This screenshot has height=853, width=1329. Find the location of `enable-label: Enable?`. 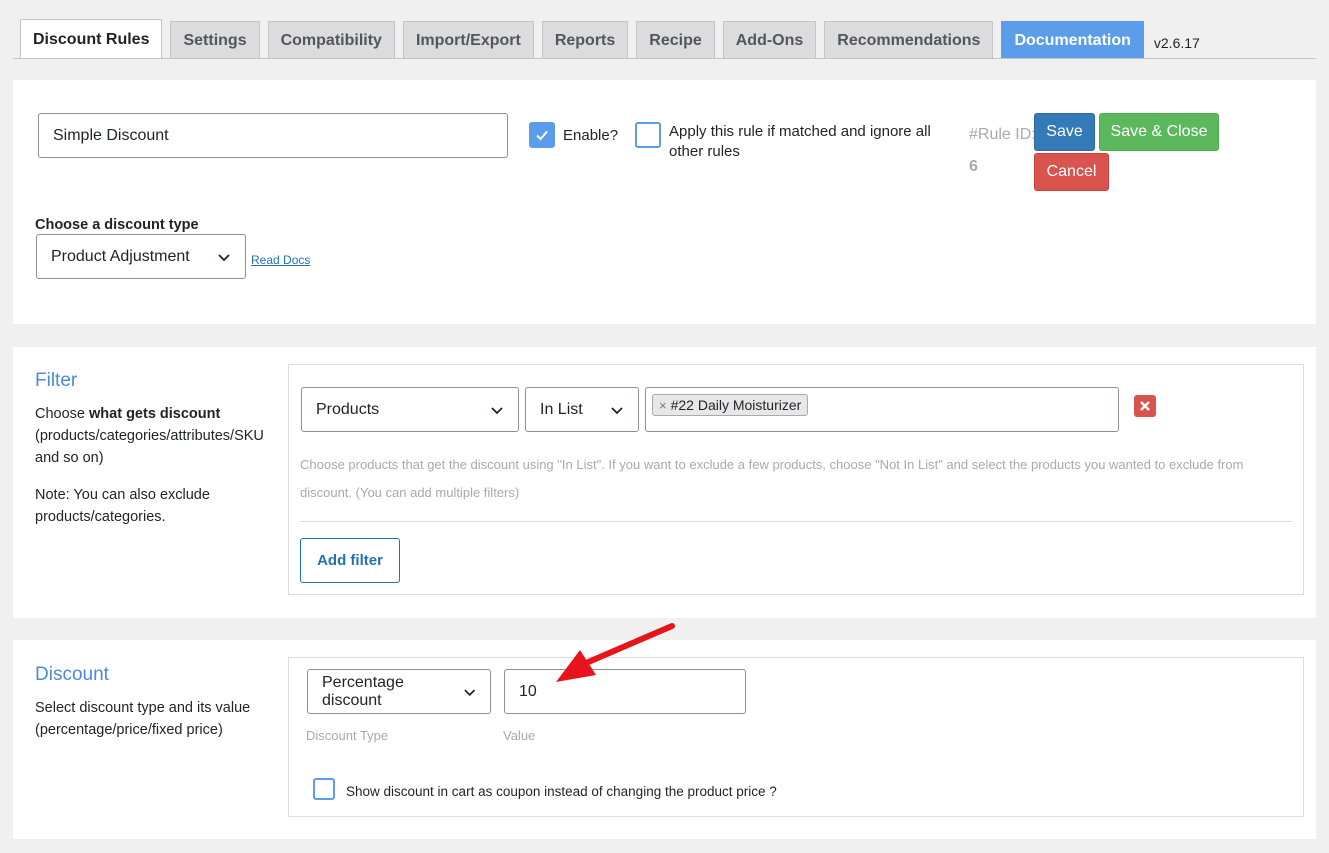

enable-label: Enable? is located at coordinates (591, 135).